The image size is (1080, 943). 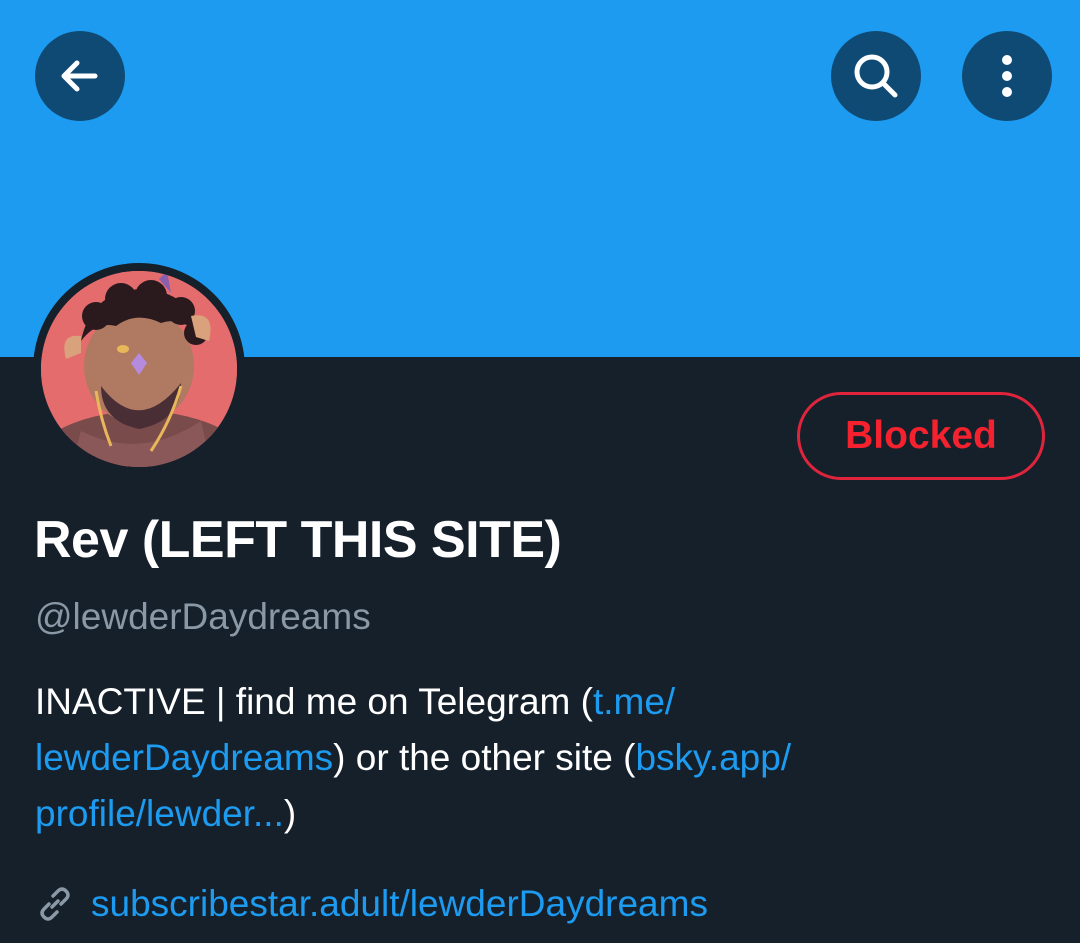 I want to click on bsky-link: bsky.app/, so click(x=713, y=757).